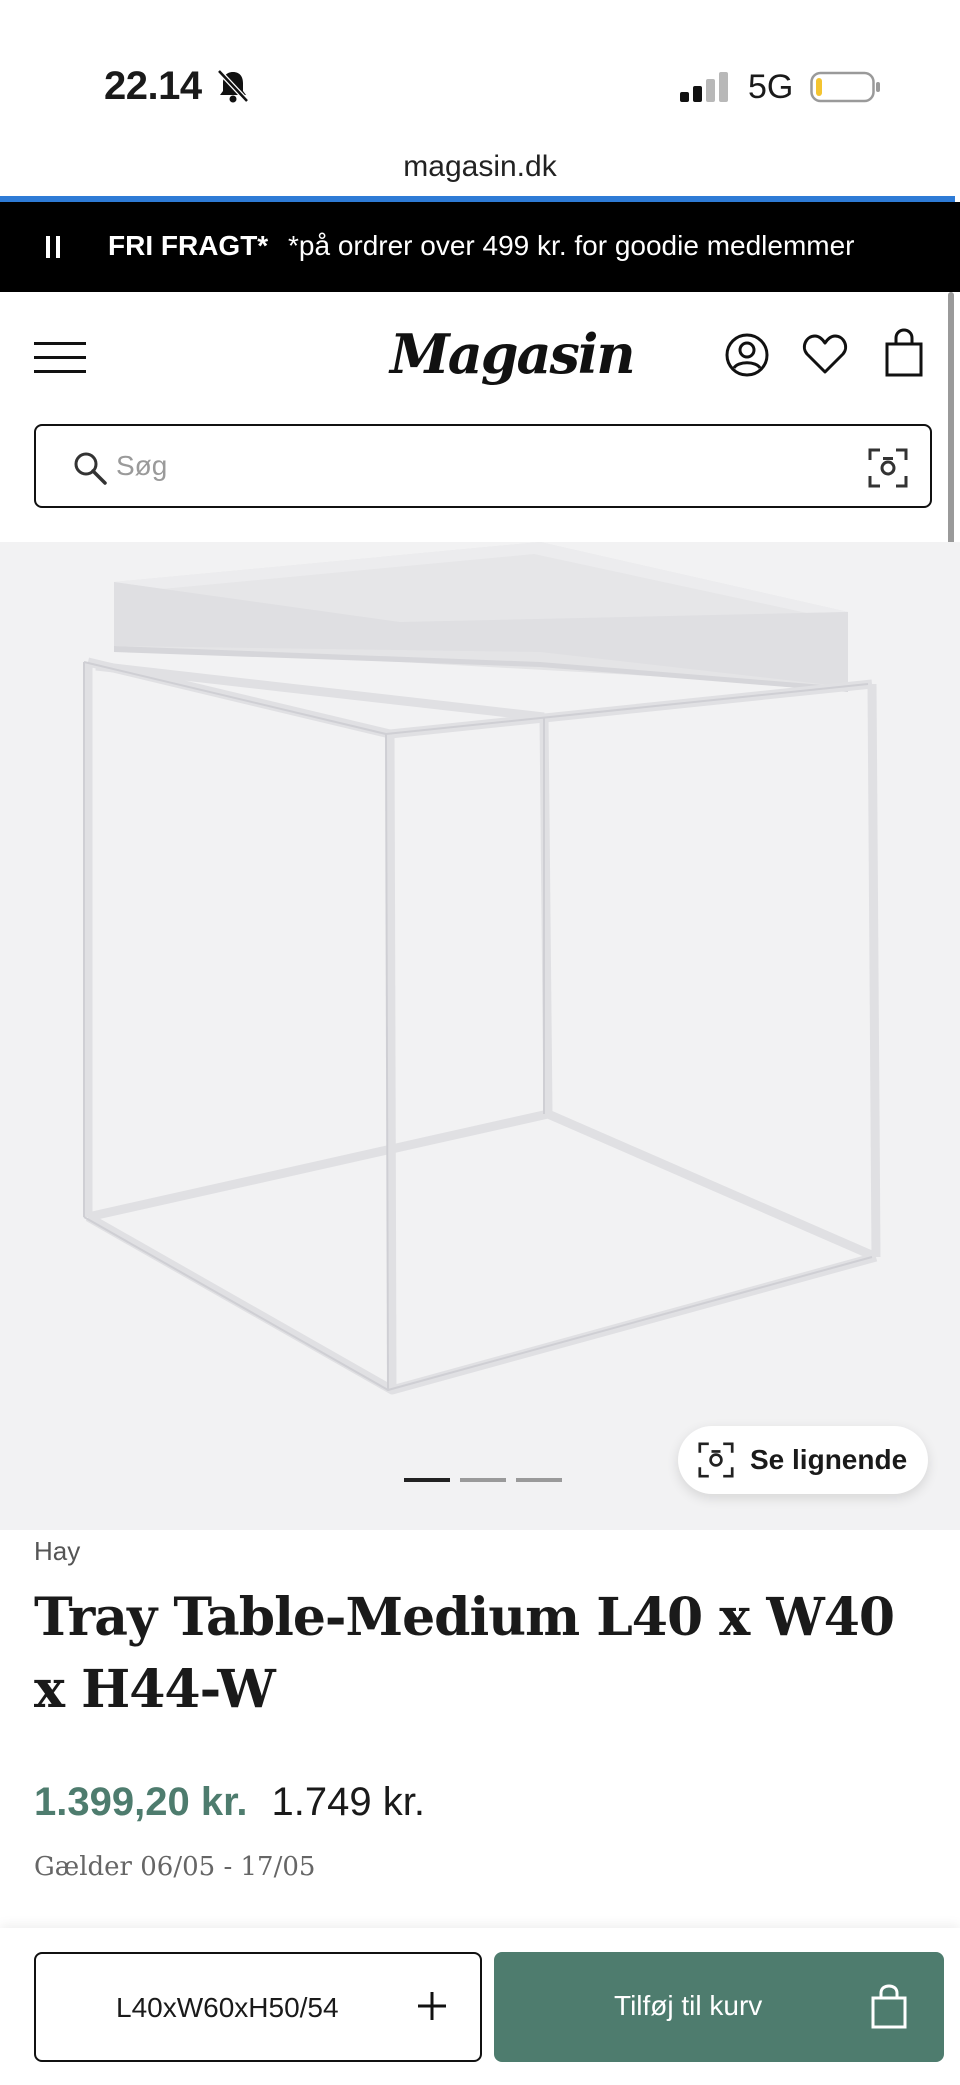  Describe the element at coordinates (432, 2006) in the screenshot. I see `plus-icon` at that location.